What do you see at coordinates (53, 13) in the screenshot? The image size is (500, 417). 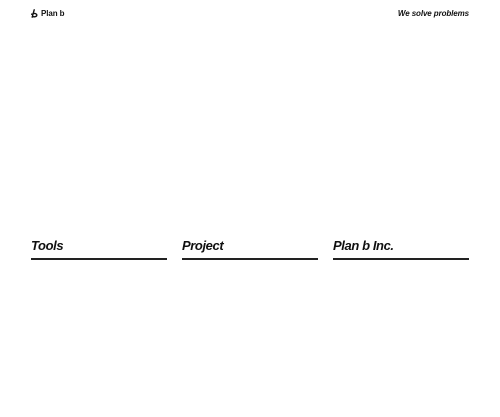 I see `logo-text: Plan b` at bounding box center [53, 13].